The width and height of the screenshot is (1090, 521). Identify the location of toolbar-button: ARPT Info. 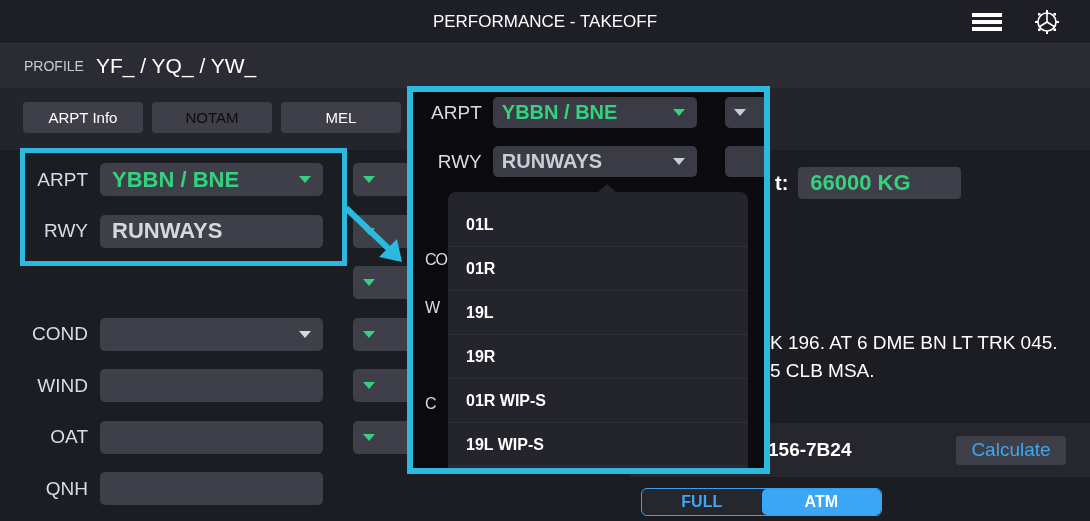
(83, 117).